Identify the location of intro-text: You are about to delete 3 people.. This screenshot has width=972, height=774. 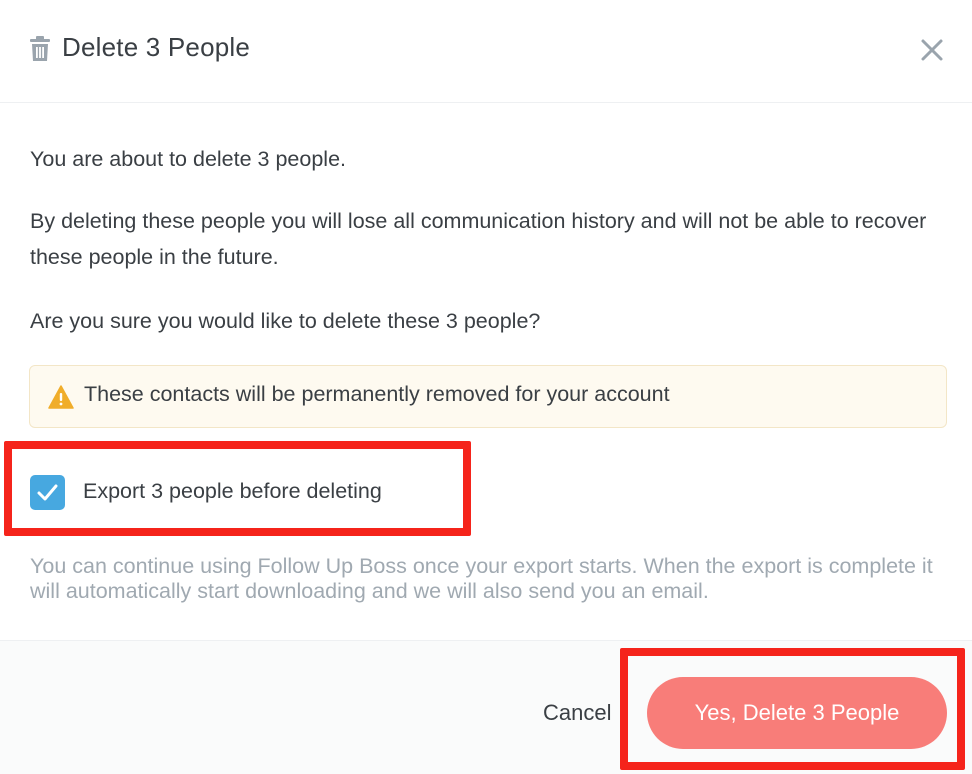
(188, 159).